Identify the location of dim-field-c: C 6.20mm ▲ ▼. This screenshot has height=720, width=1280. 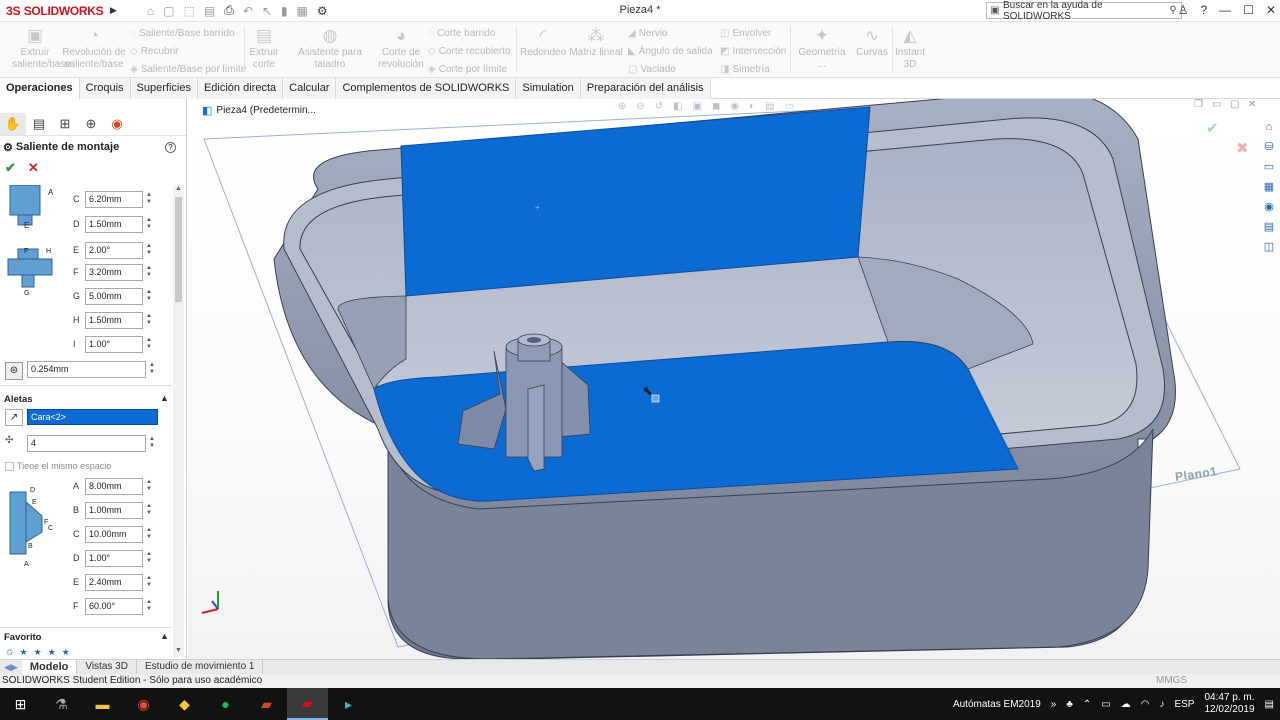
(113, 199).